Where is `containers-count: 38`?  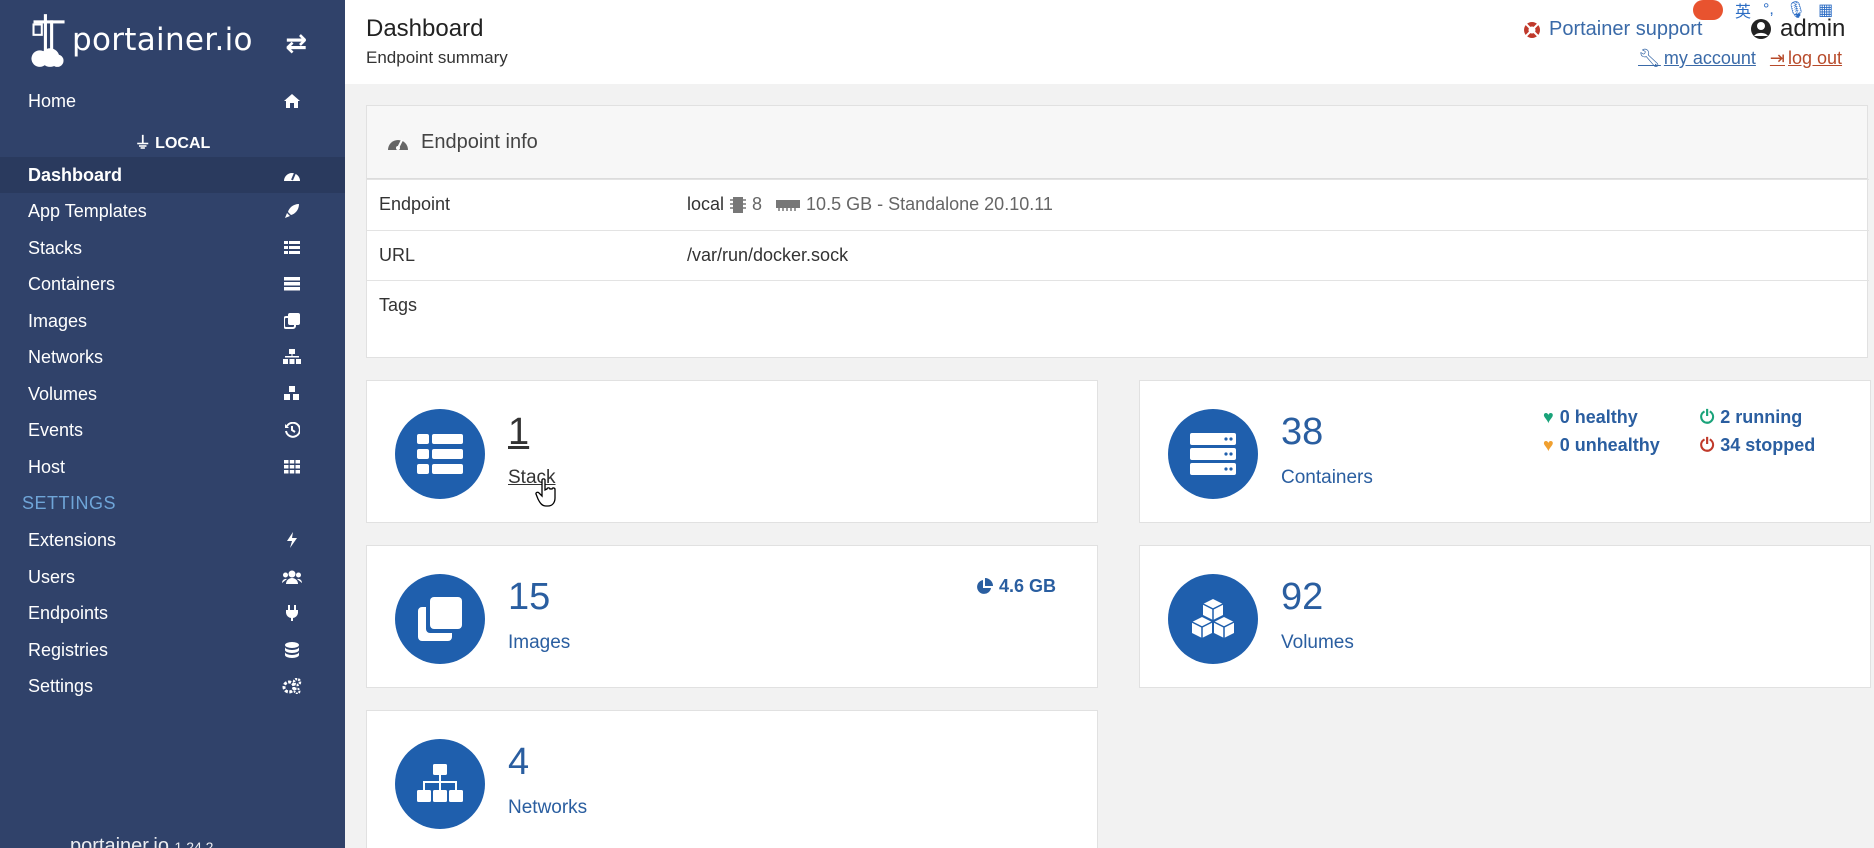
containers-count: 38 is located at coordinates (1302, 432).